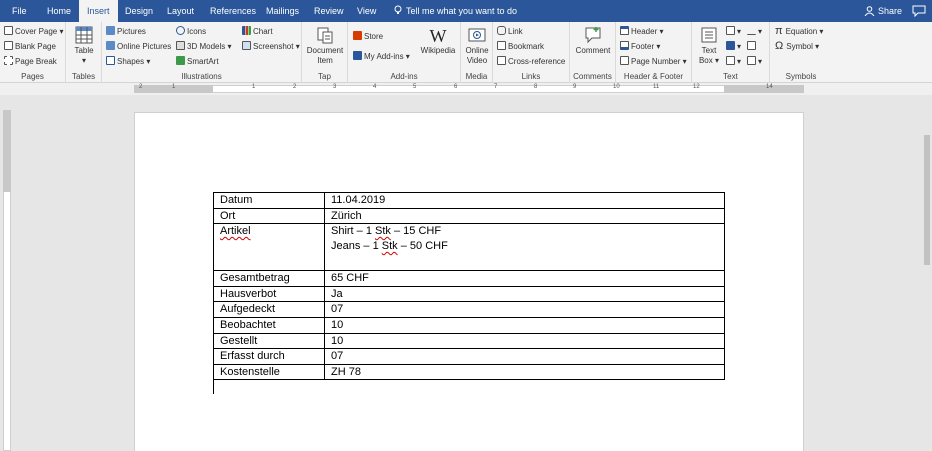 This screenshot has height=451, width=932. What do you see at coordinates (282, 11) in the screenshot?
I see `tab-mailings: Mailings` at bounding box center [282, 11].